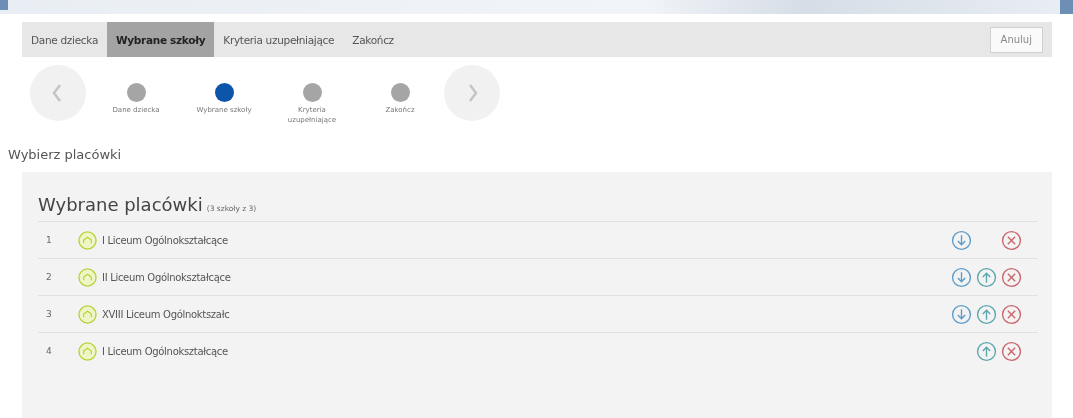 This screenshot has width=1073, height=418. What do you see at coordinates (49, 351) in the screenshot?
I see `row-number: 4` at bounding box center [49, 351].